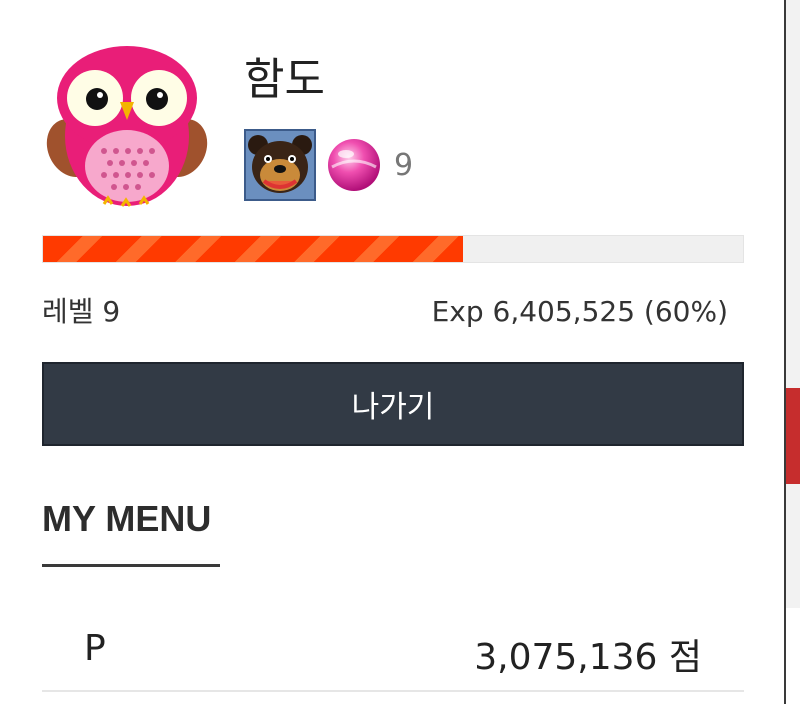 Image resolution: width=800 pixels, height=704 pixels. What do you see at coordinates (393, 655) in the screenshot?
I see `points-row: P 3,075,136 점` at bounding box center [393, 655].